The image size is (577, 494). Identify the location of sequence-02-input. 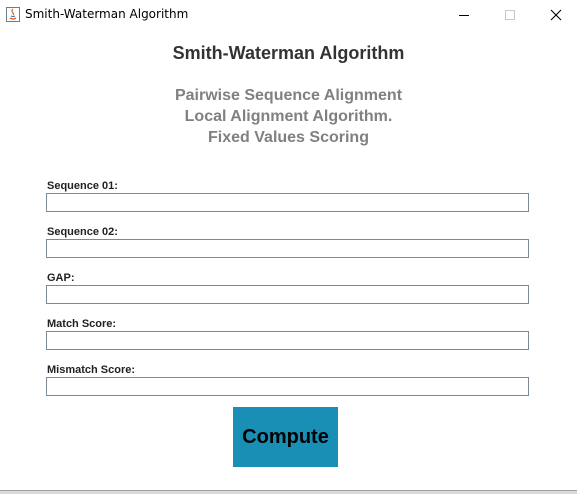
(287, 248).